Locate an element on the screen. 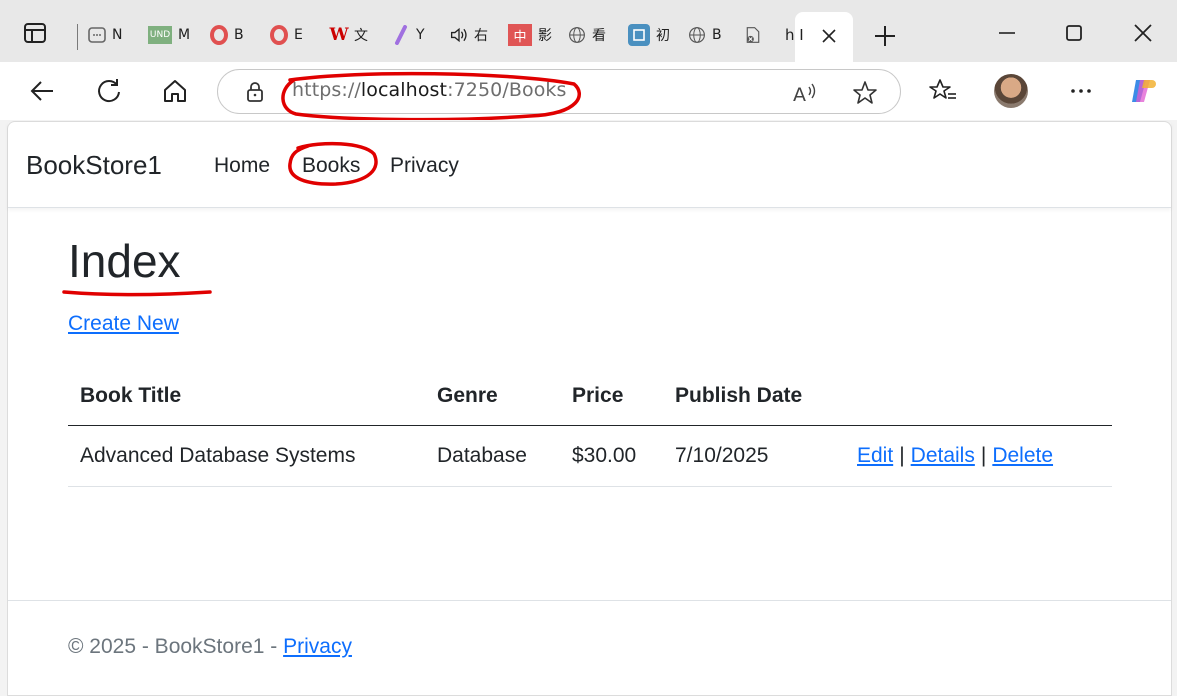 The width and height of the screenshot is (1177, 696). annotation-url-circle is located at coordinates (431, 96).